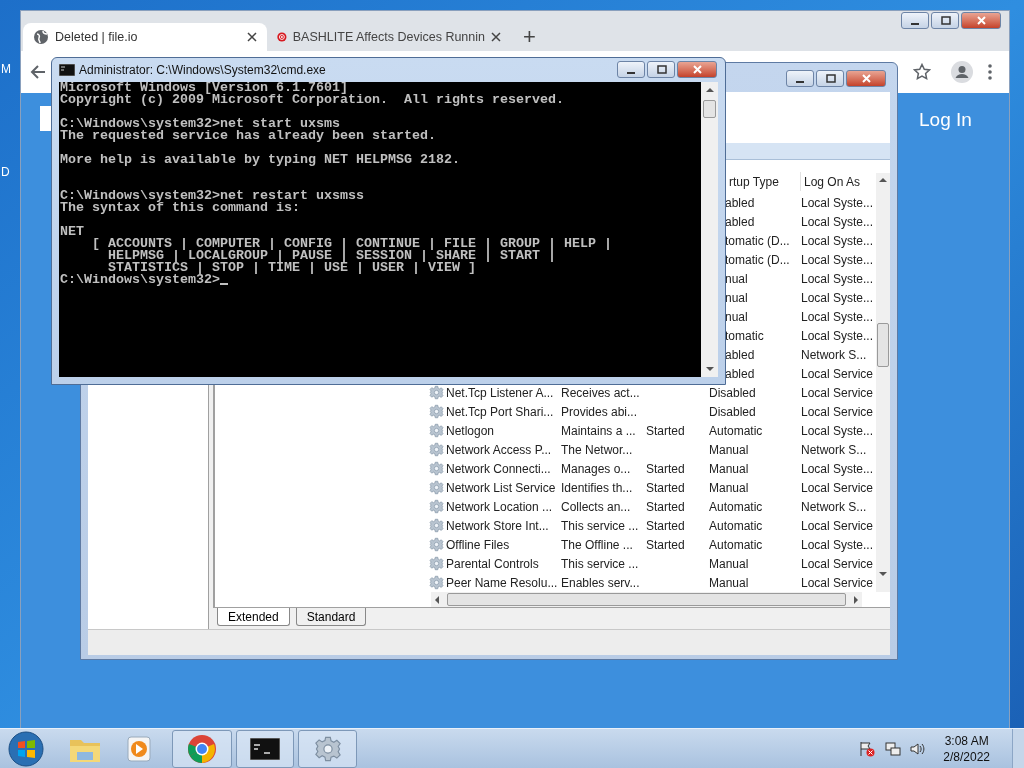  I want to click on startup-type: Disabled, so click(732, 411).